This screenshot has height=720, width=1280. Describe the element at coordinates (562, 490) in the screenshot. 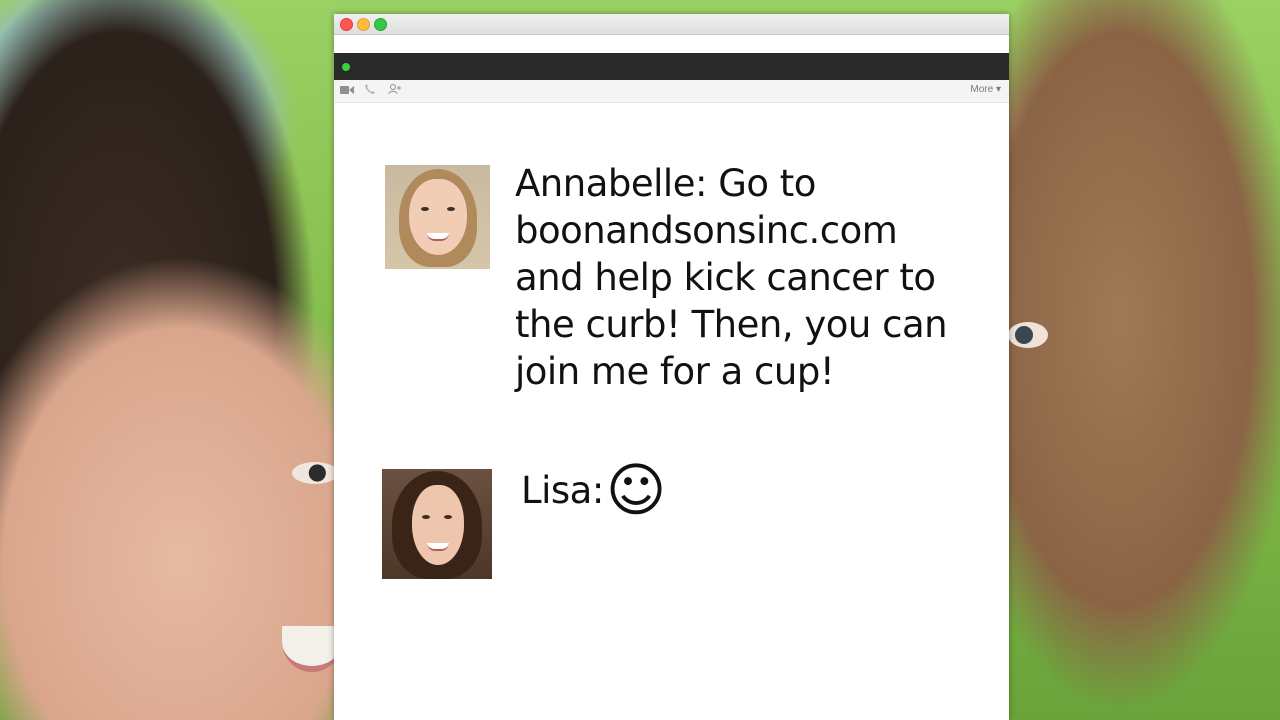

I see `lisa-sender-name: Lisa:` at that location.